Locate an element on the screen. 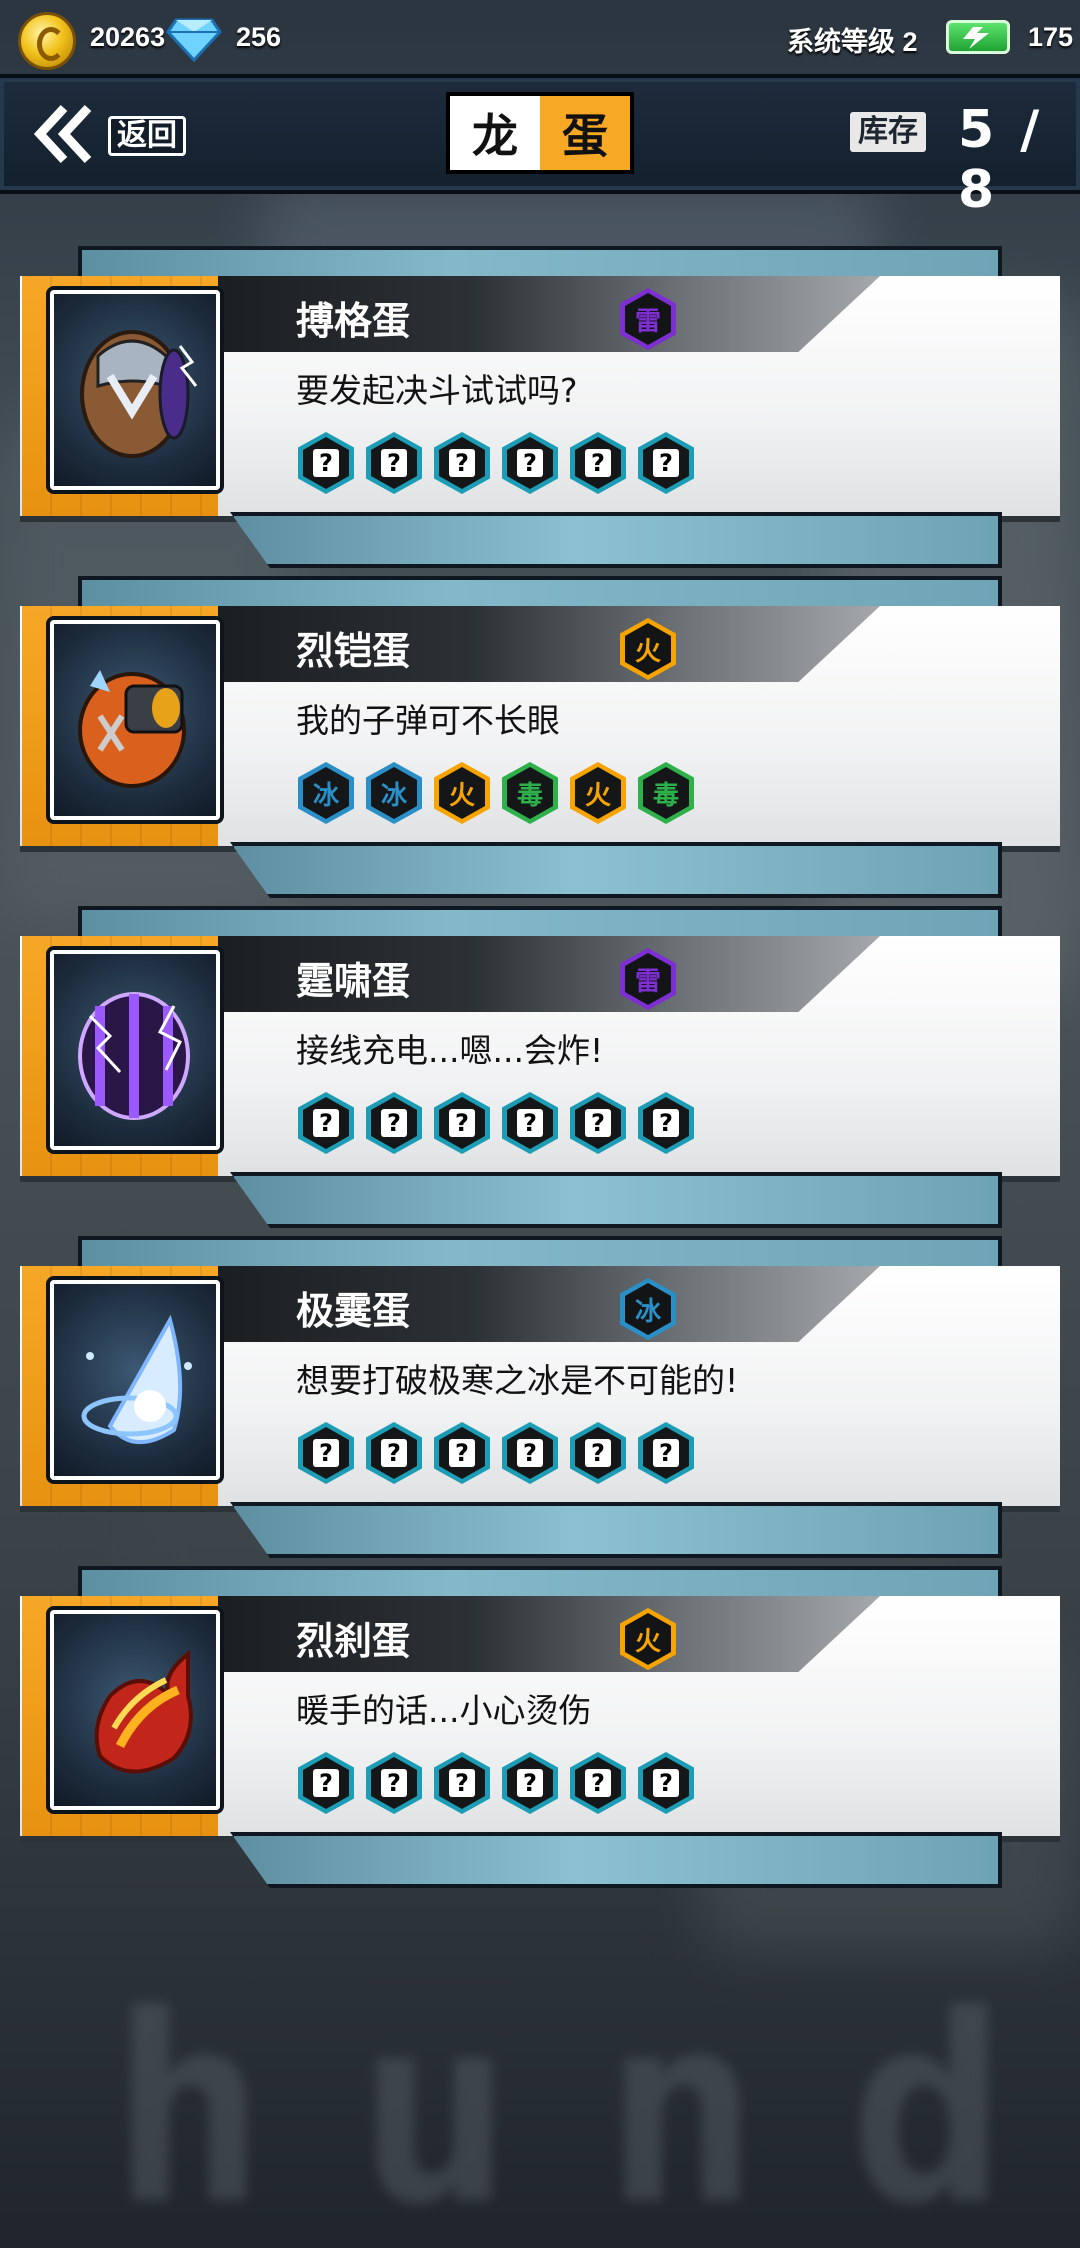 This screenshot has width=1080, height=2248. egg-name: 烈刹蛋 is located at coordinates (353, 1641).